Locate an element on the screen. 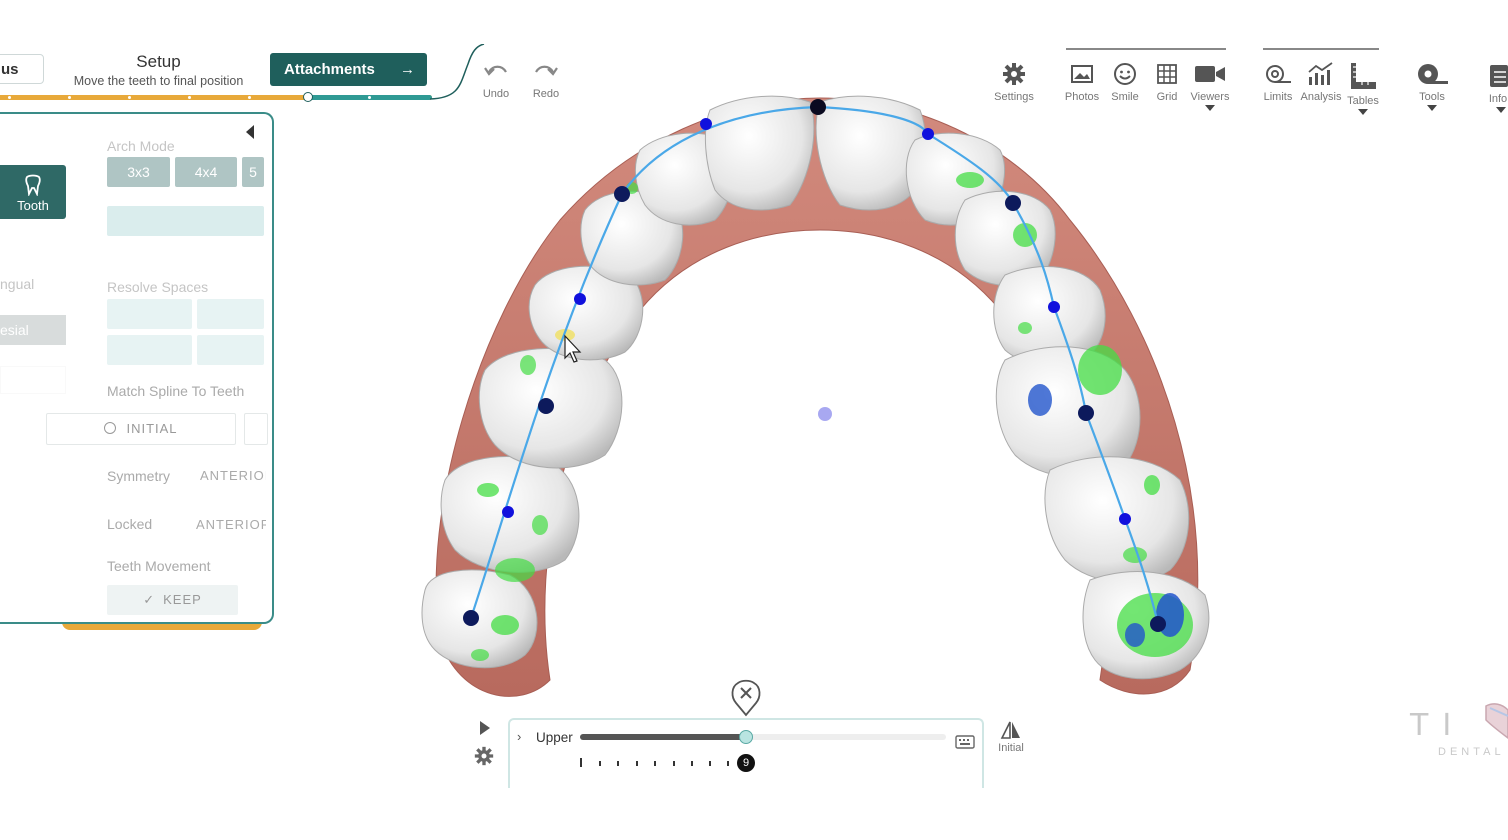  resolve-spaces-label: Resolve Spaces is located at coordinates (158, 287).